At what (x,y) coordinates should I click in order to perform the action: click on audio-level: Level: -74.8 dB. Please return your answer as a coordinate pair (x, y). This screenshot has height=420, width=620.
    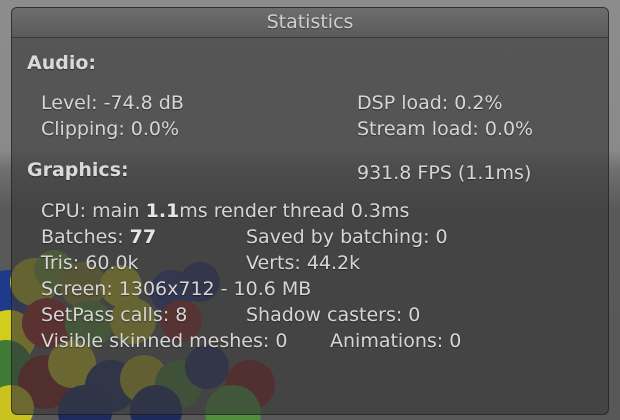
    Looking at the image, I should click on (112, 103).